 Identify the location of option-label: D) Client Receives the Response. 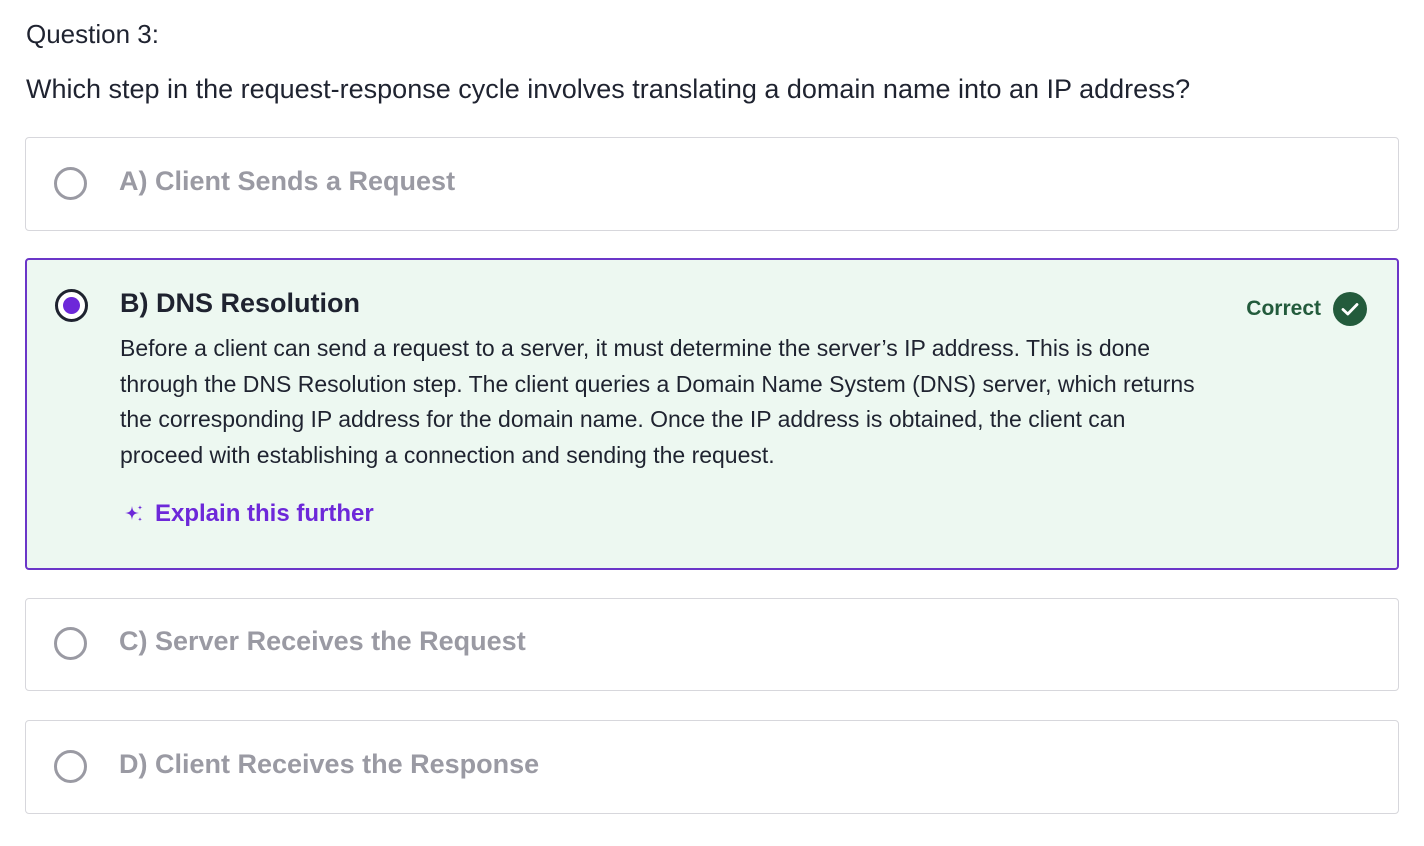
(329, 764).